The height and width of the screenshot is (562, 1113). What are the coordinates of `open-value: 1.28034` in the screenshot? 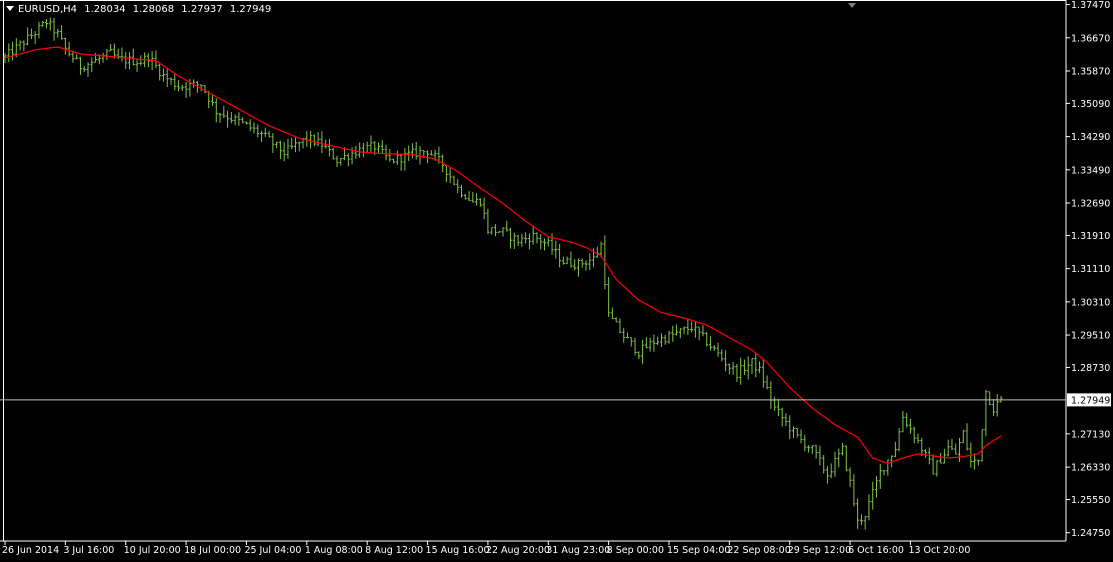 It's located at (105, 9).